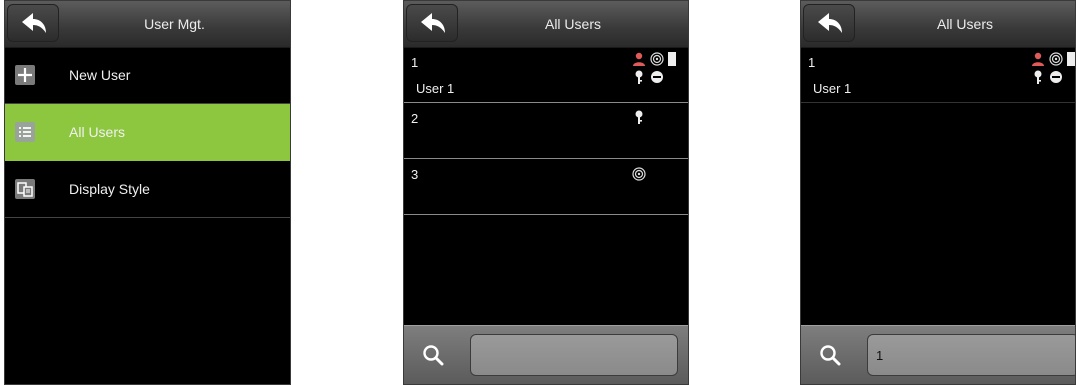 This screenshot has width=1076, height=385. Describe the element at coordinates (147, 132) in the screenshot. I see `menu-item-all-users: All Users` at that location.